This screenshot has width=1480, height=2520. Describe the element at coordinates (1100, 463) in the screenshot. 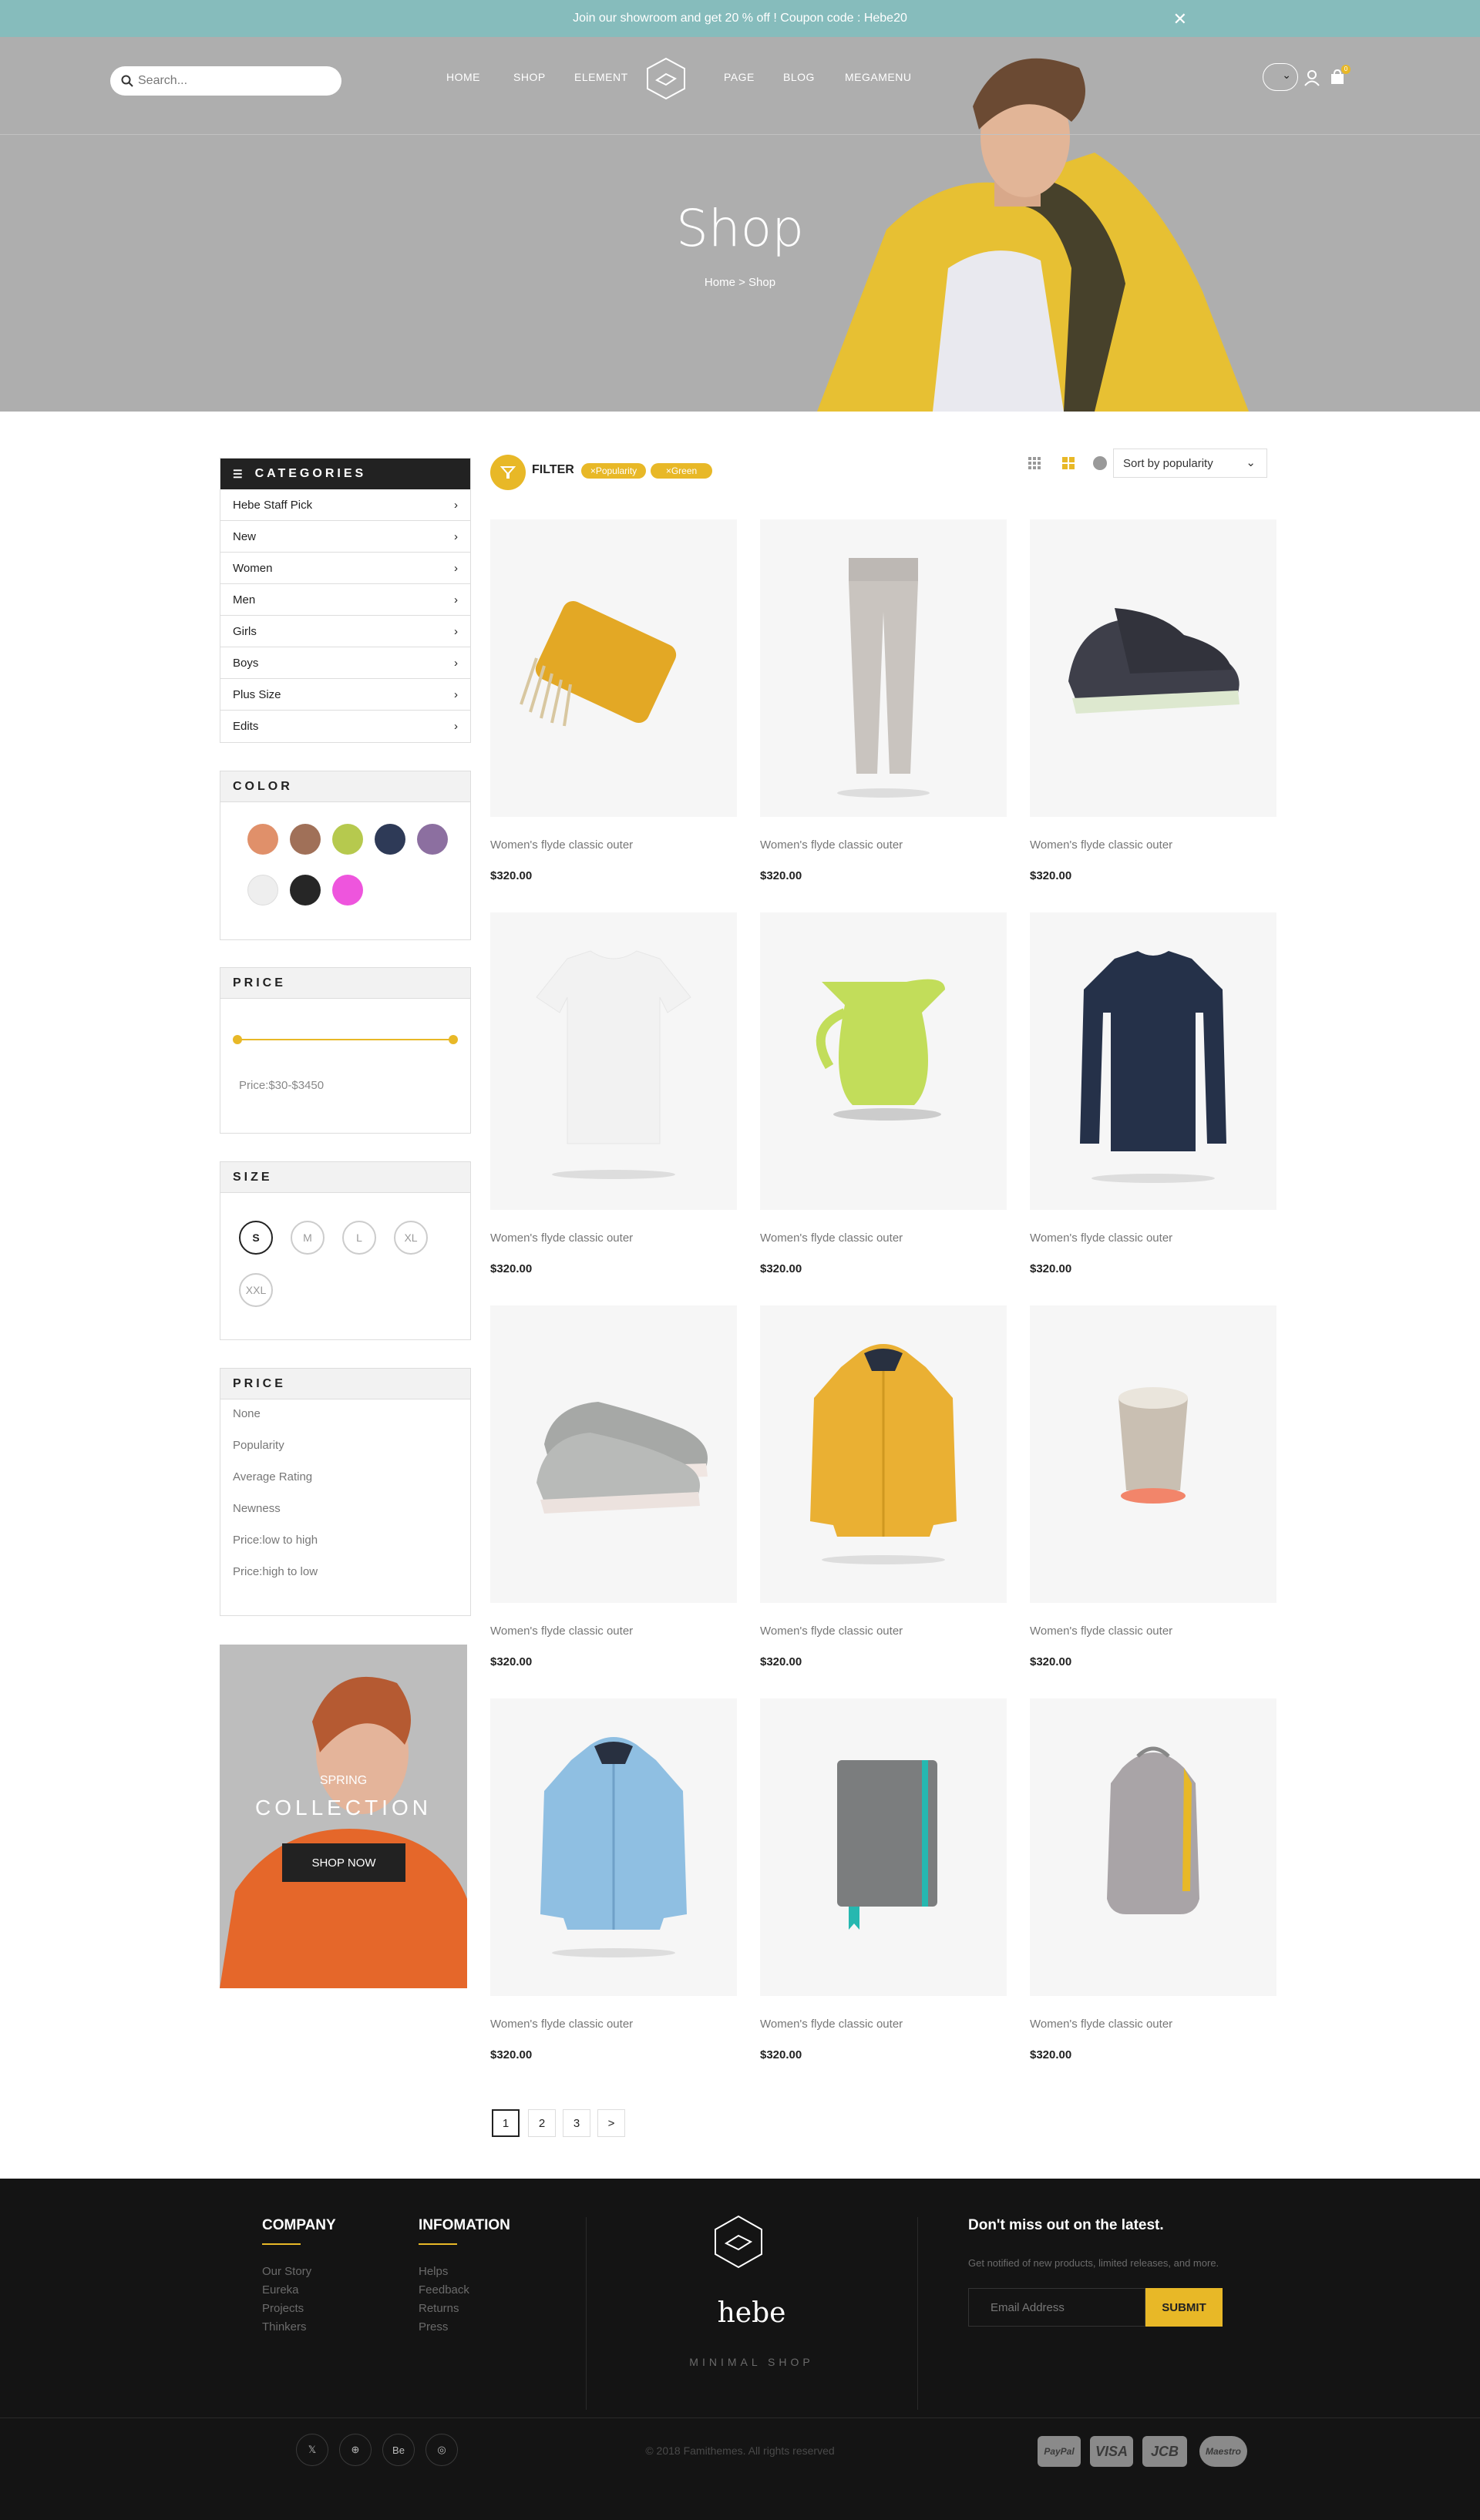

I see `list-view-icon` at that location.